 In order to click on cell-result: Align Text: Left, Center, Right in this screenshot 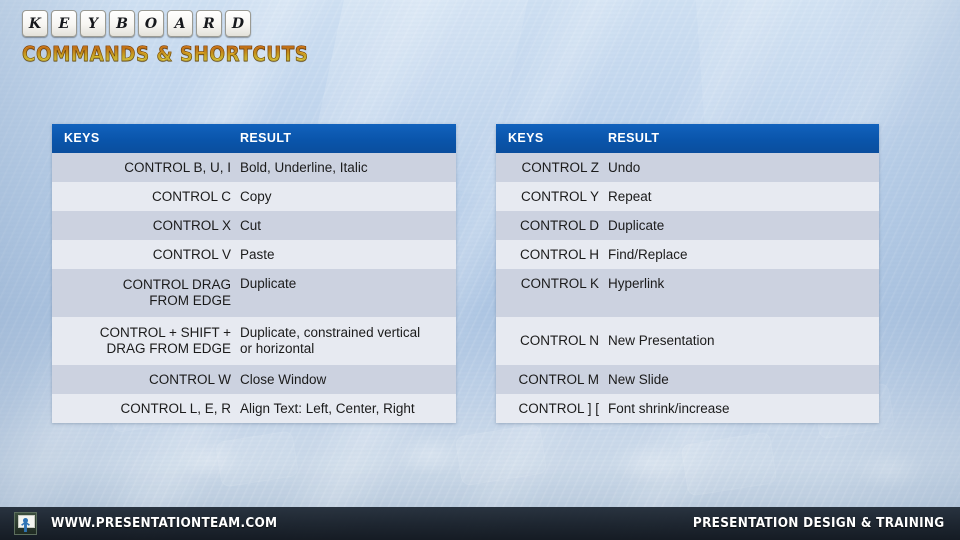, I will do `click(327, 408)`.